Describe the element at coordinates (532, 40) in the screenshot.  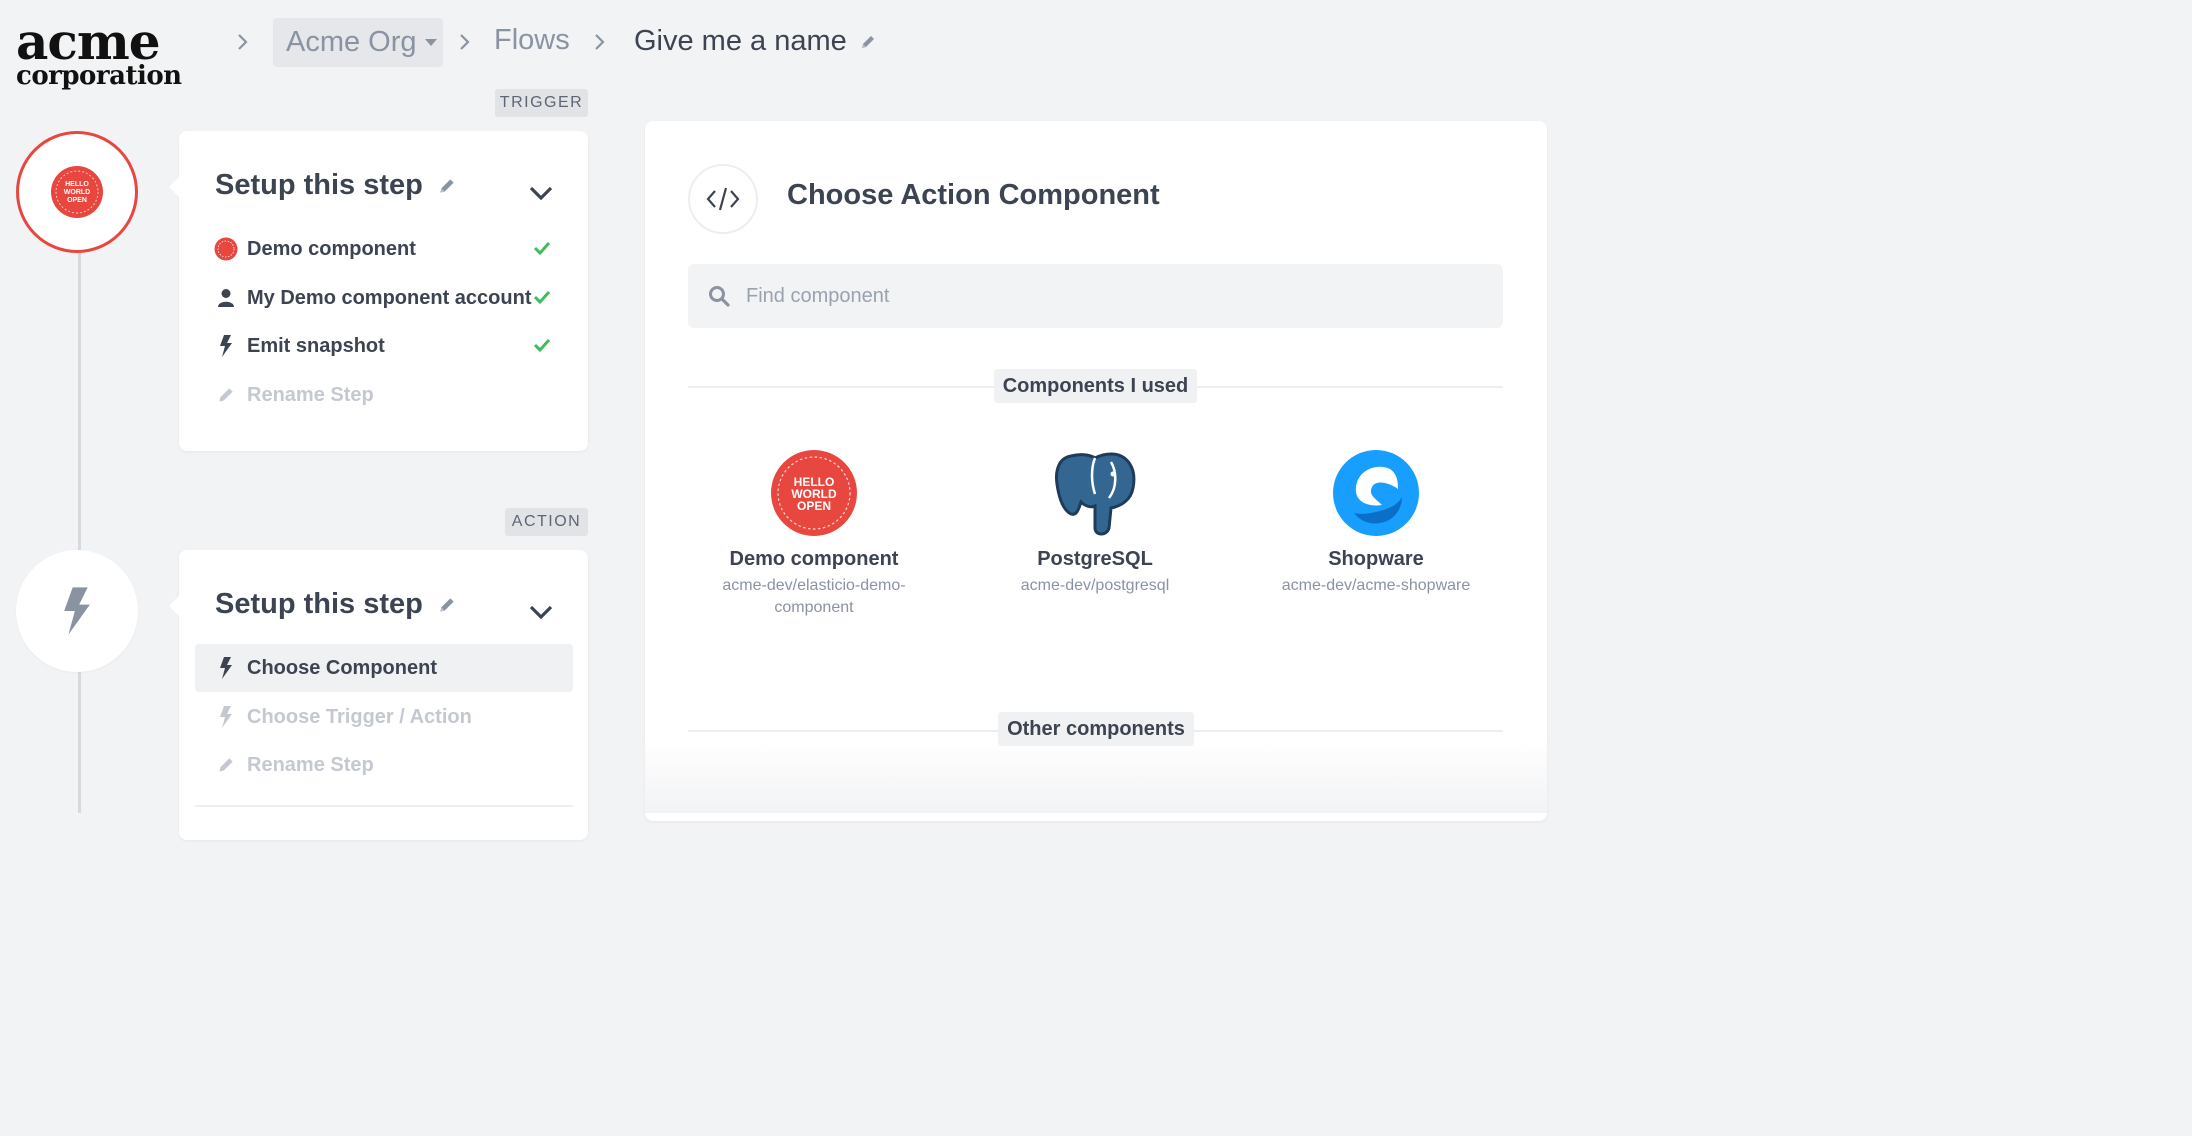
I see `breadcrumb-flows-link: Flows` at that location.